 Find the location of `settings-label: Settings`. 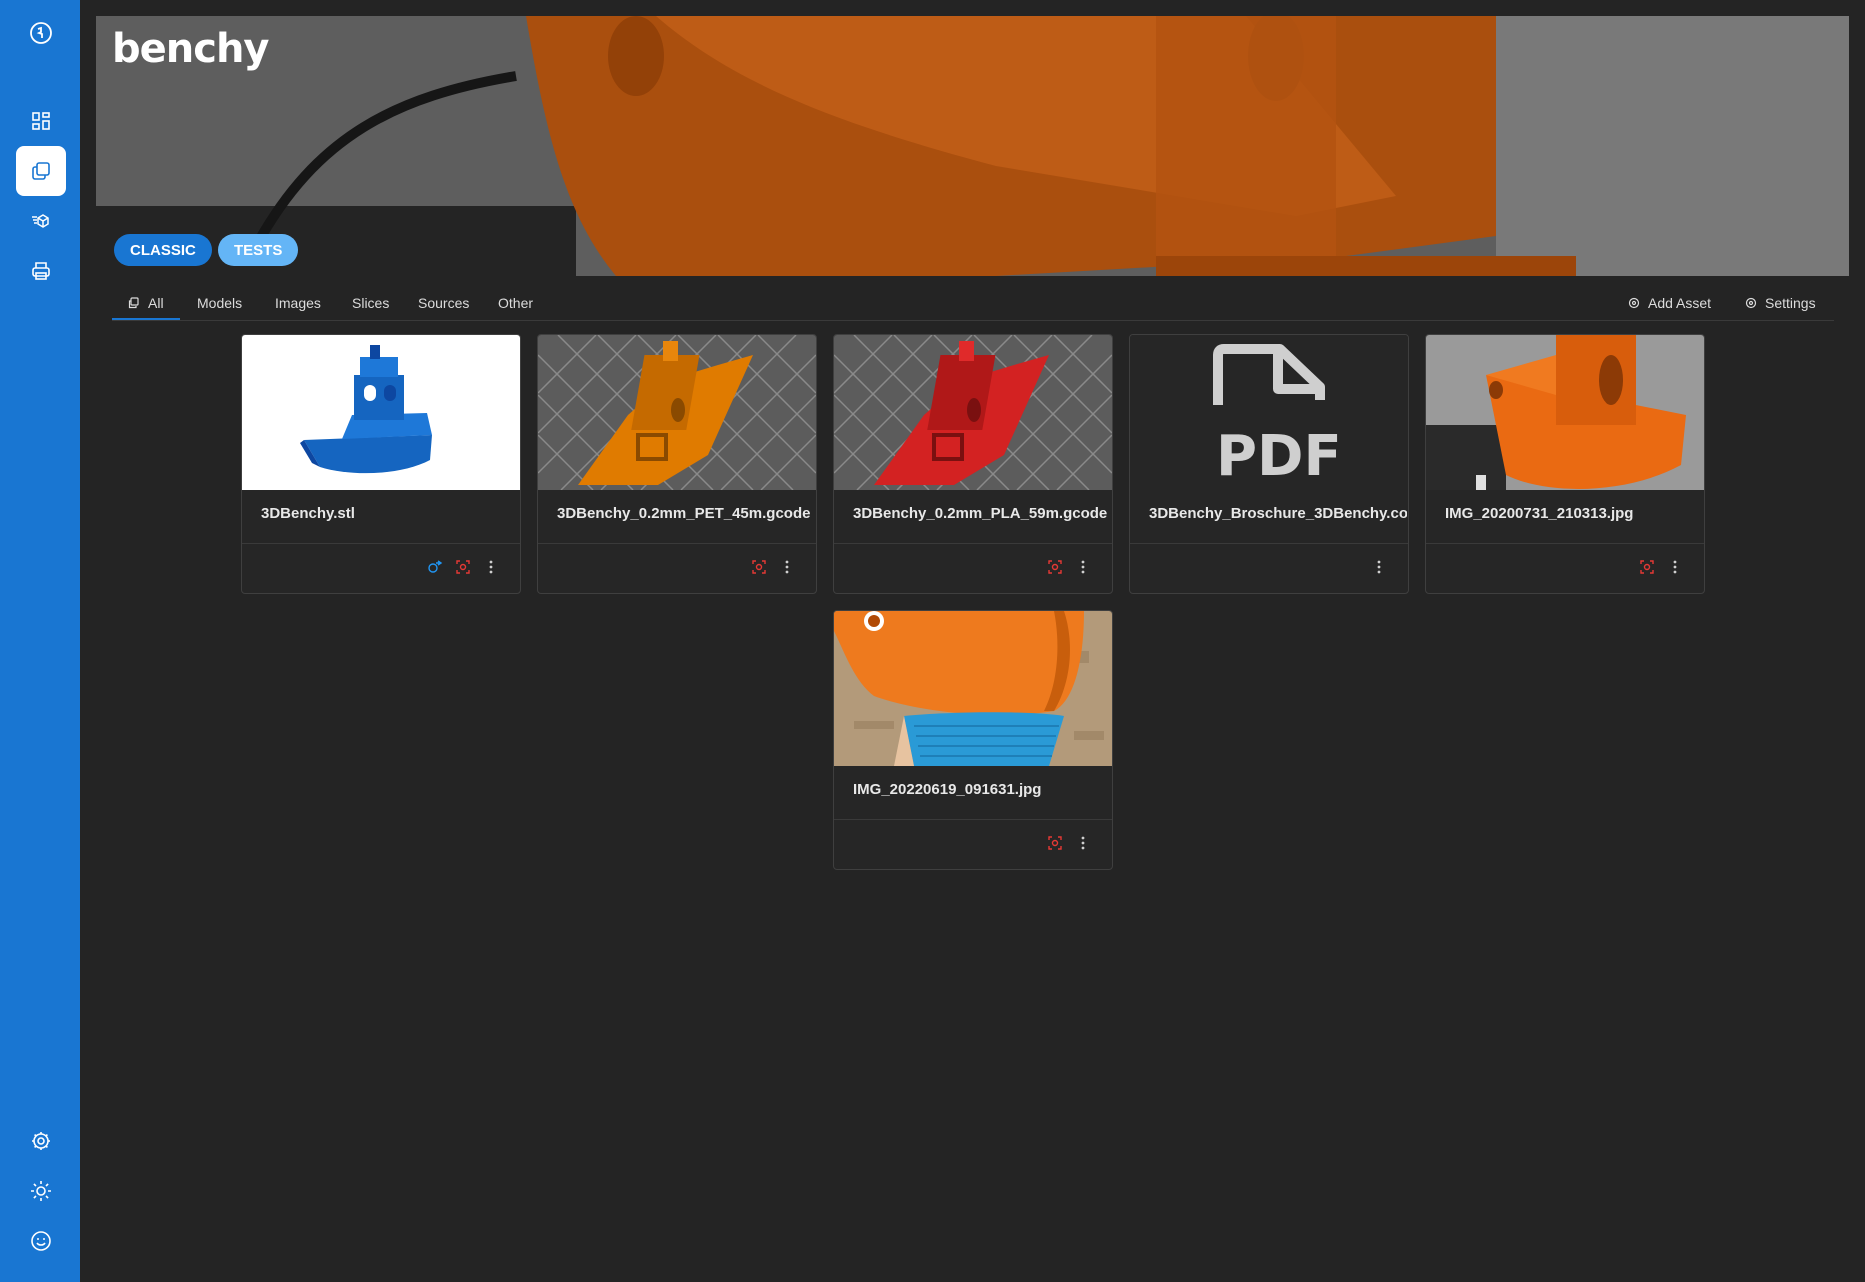

settings-label: Settings is located at coordinates (1790, 303).